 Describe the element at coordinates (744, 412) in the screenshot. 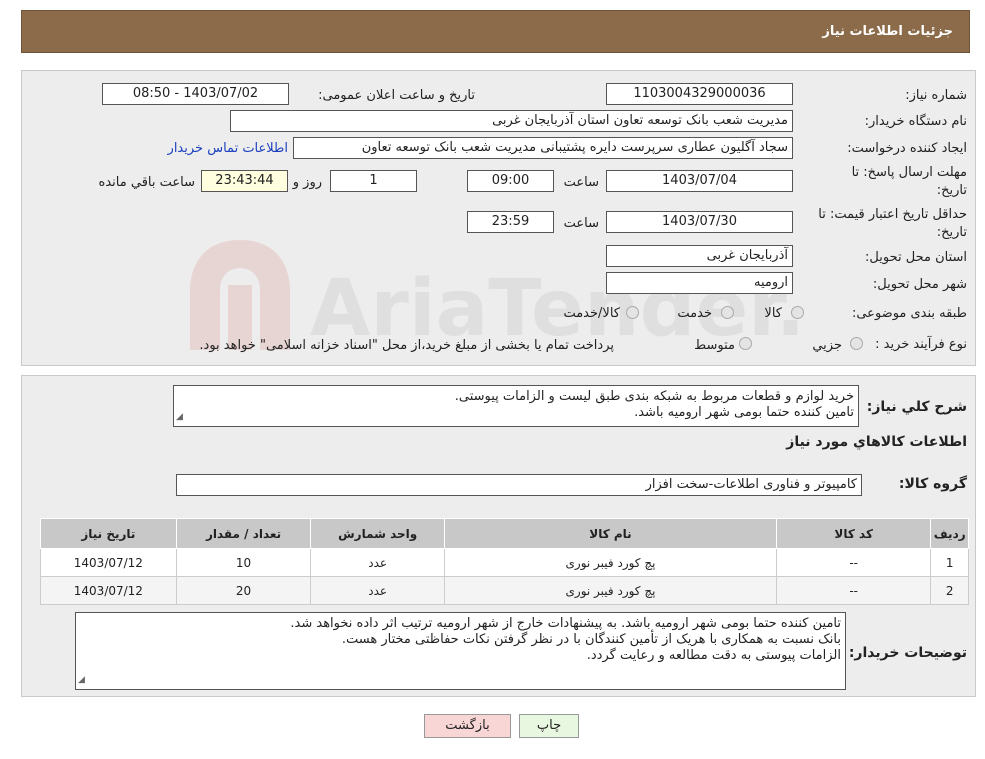

I see `summary-line-2: تامین کننده حتما بومی شهر ارومیه باشد.` at that location.